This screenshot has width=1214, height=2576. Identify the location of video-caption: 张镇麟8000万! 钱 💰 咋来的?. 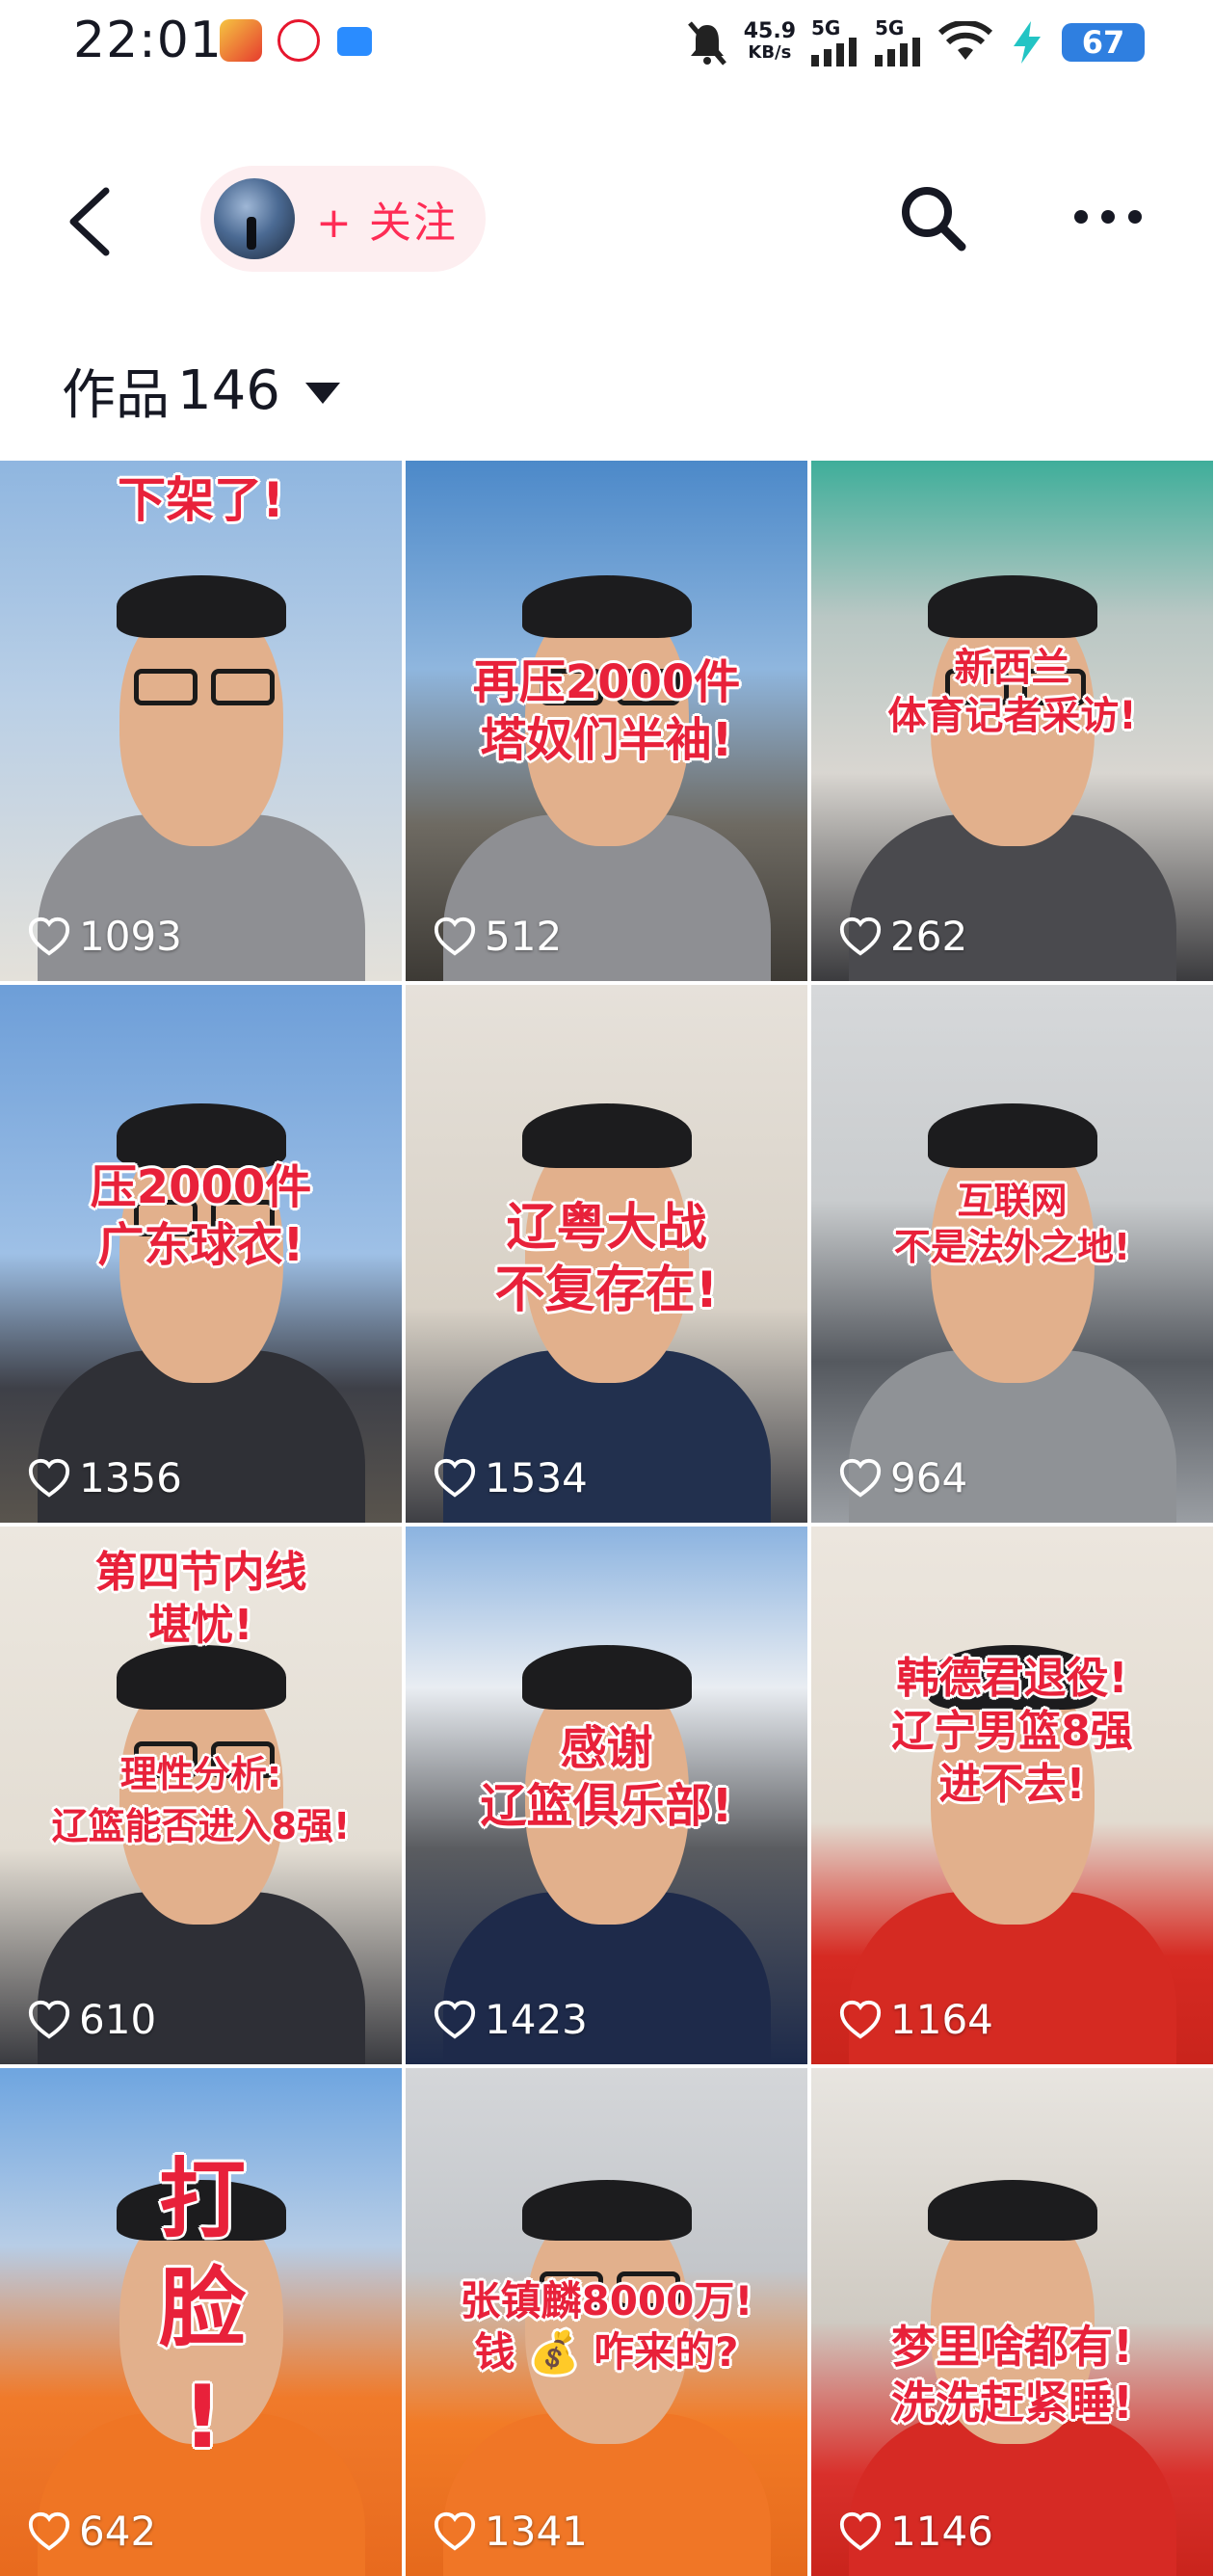
(606, 2326).